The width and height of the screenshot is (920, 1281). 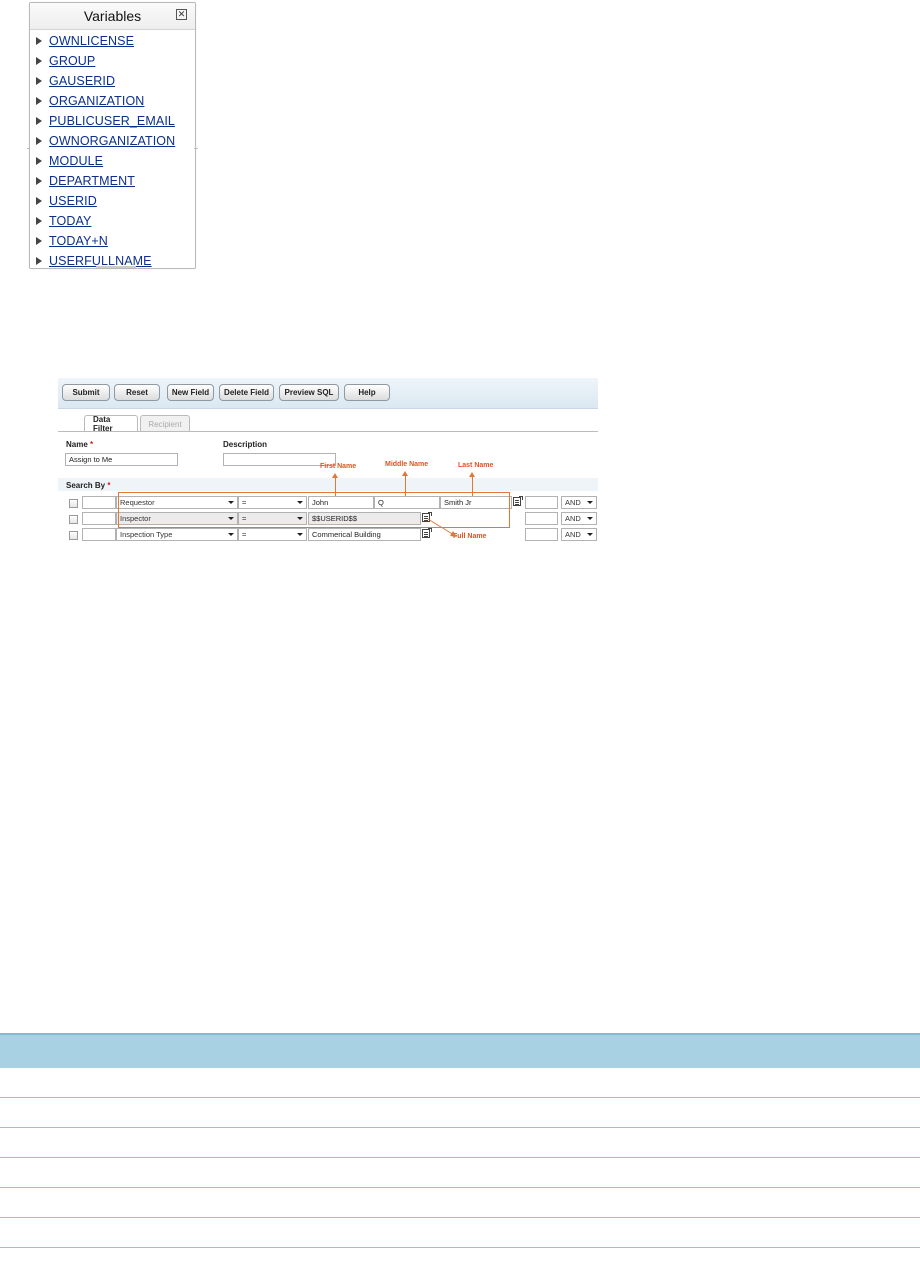 I want to click on submit-button: Submit, so click(x=86, y=392).